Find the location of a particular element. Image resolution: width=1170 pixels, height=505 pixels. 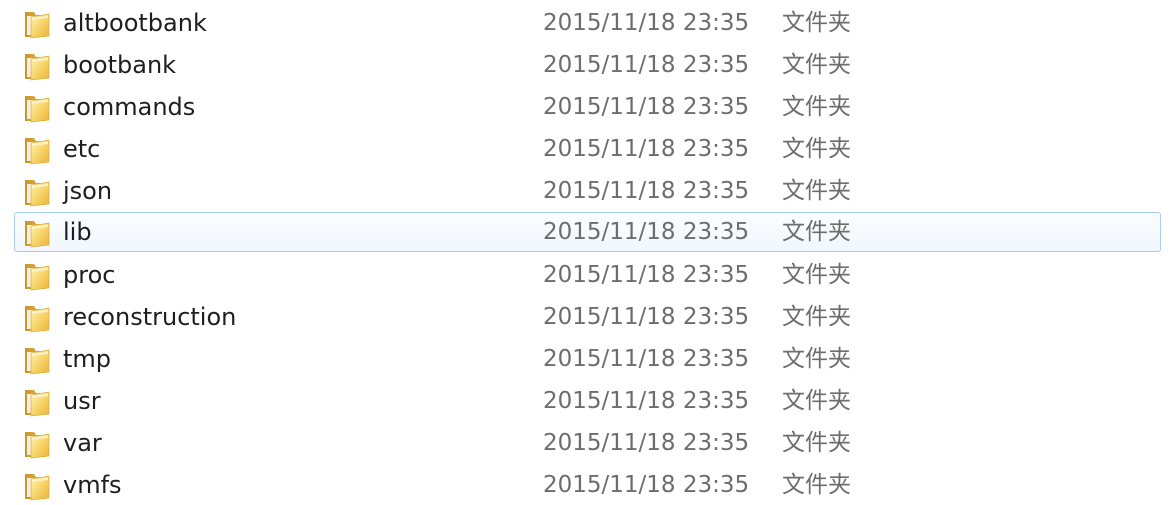

file-name: json is located at coordinates (88, 191).